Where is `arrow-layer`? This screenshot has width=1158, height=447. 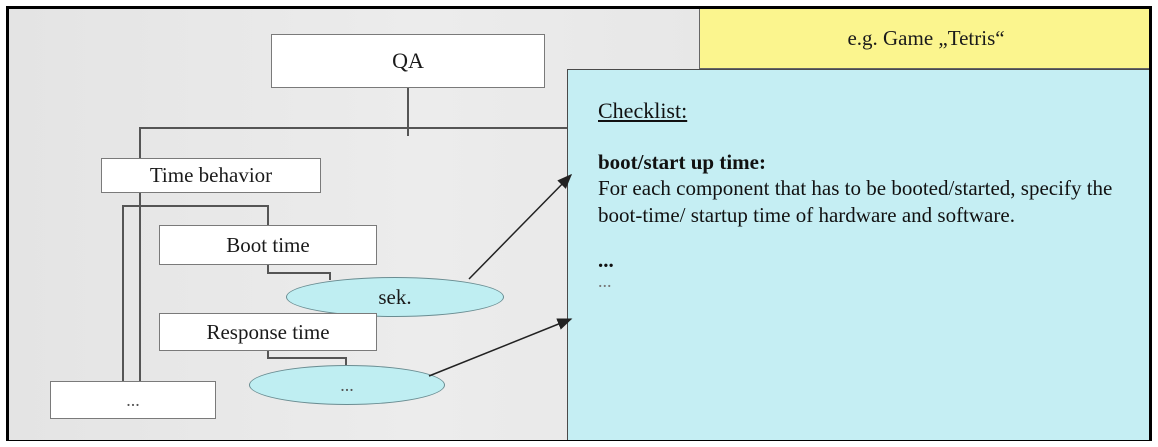
arrow-layer is located at coordinates (500, 275).